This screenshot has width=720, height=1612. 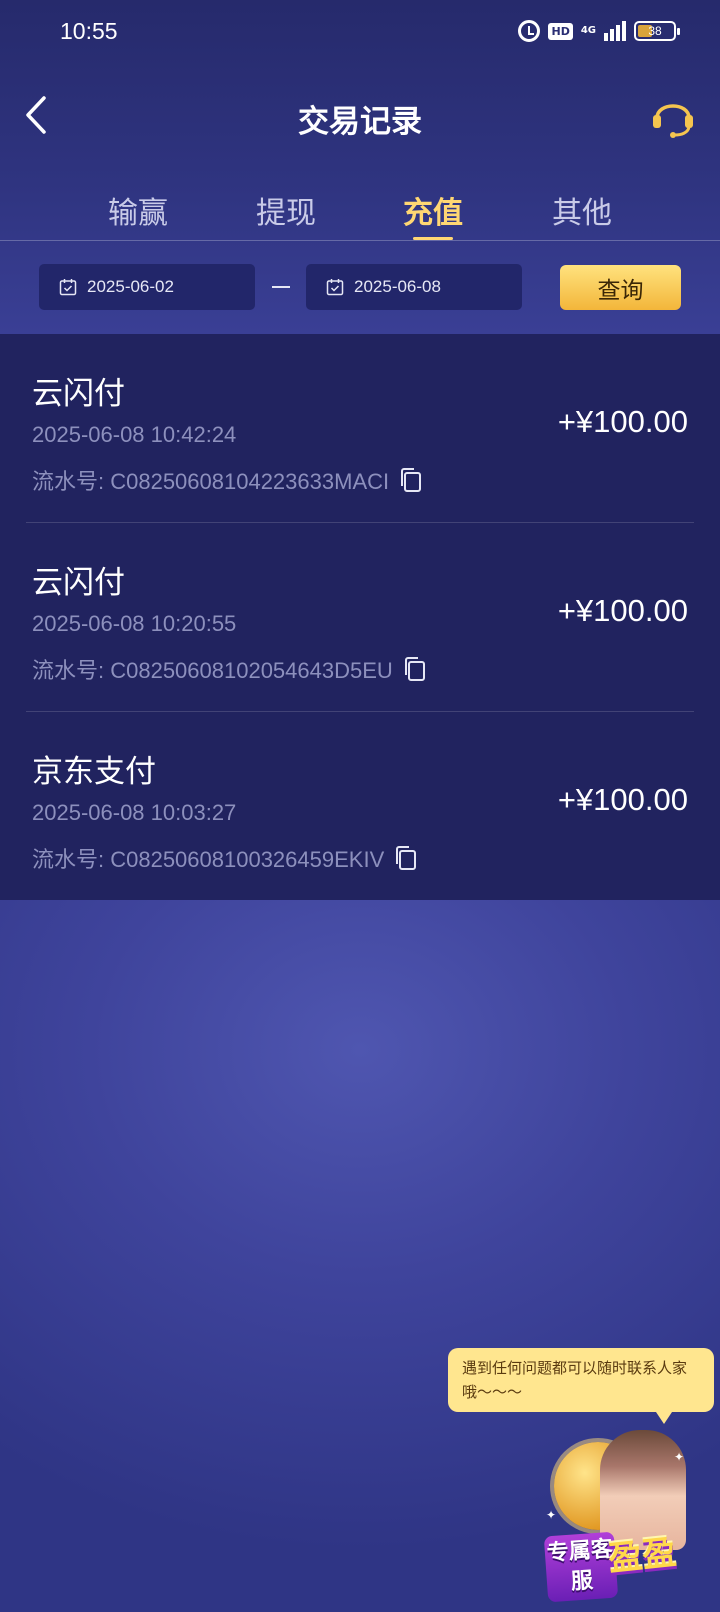 I want to click on customer-service-widget: ✦ ✦ 专属客服 盈盈, so click(x=628, y=1519).